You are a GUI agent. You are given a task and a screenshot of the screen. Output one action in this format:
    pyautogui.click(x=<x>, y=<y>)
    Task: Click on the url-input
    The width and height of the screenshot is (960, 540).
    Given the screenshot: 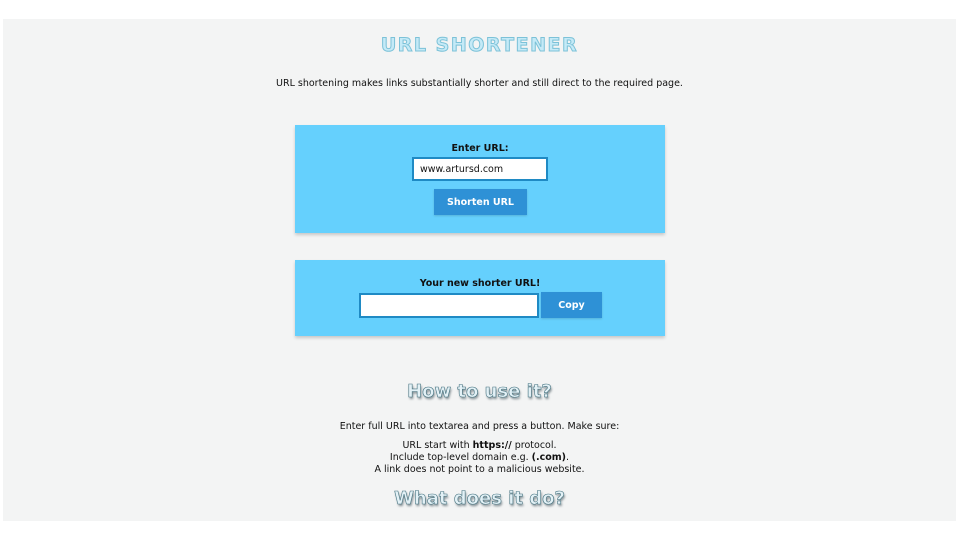 What is the action you would take?
    pyautogui.click(x=480, y=169)
    